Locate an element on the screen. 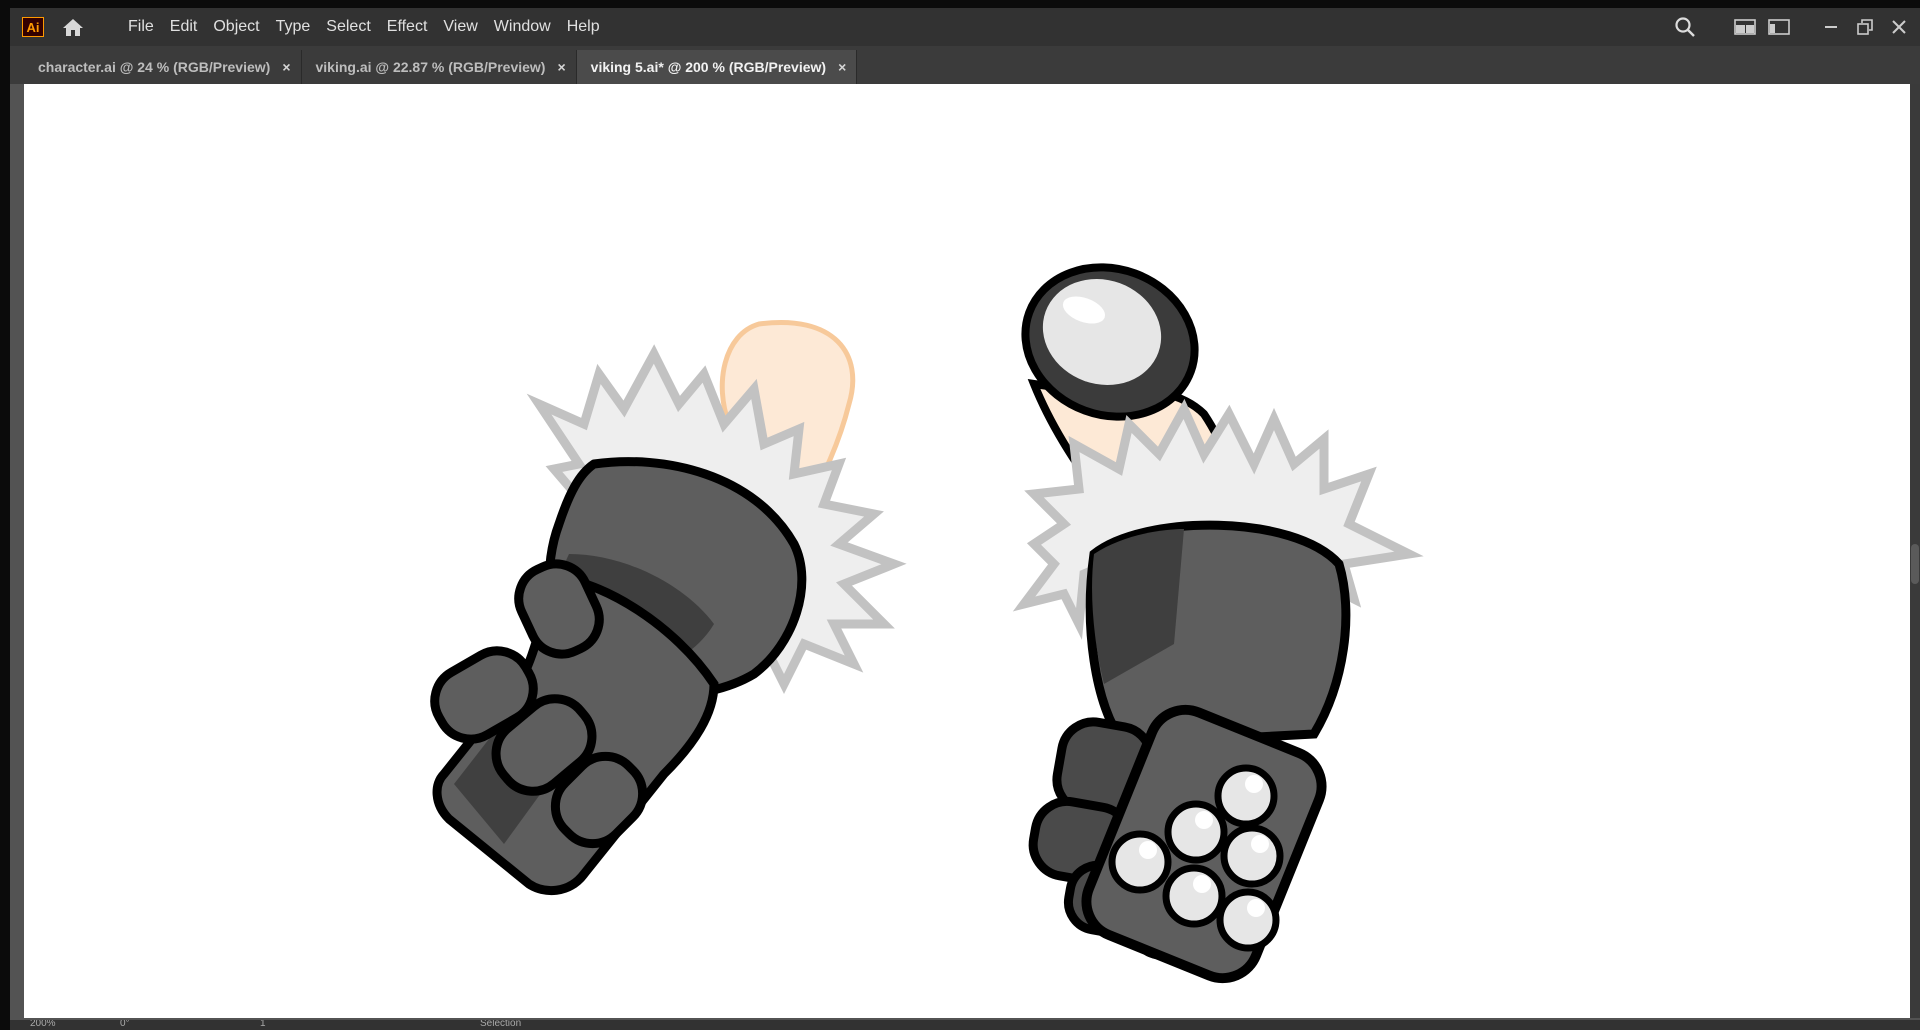 The image size is (1920, 1030). window-controls is located at coordinates (1794, 27).